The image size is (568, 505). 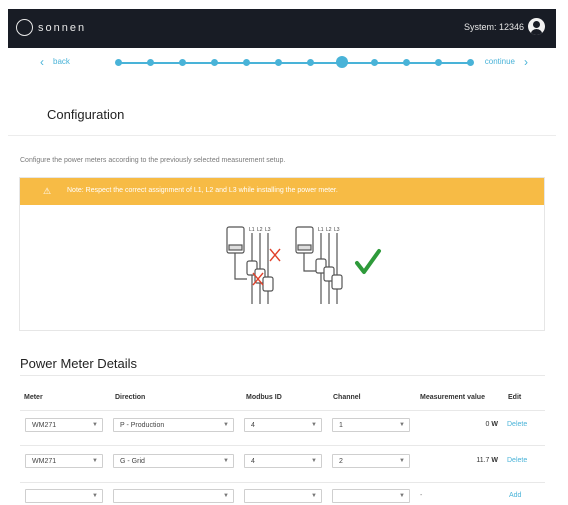 What do you see at coordinates (487, 424) in the screenshot?
I see `measurement-number: 0` at bounding box center [487, 424].